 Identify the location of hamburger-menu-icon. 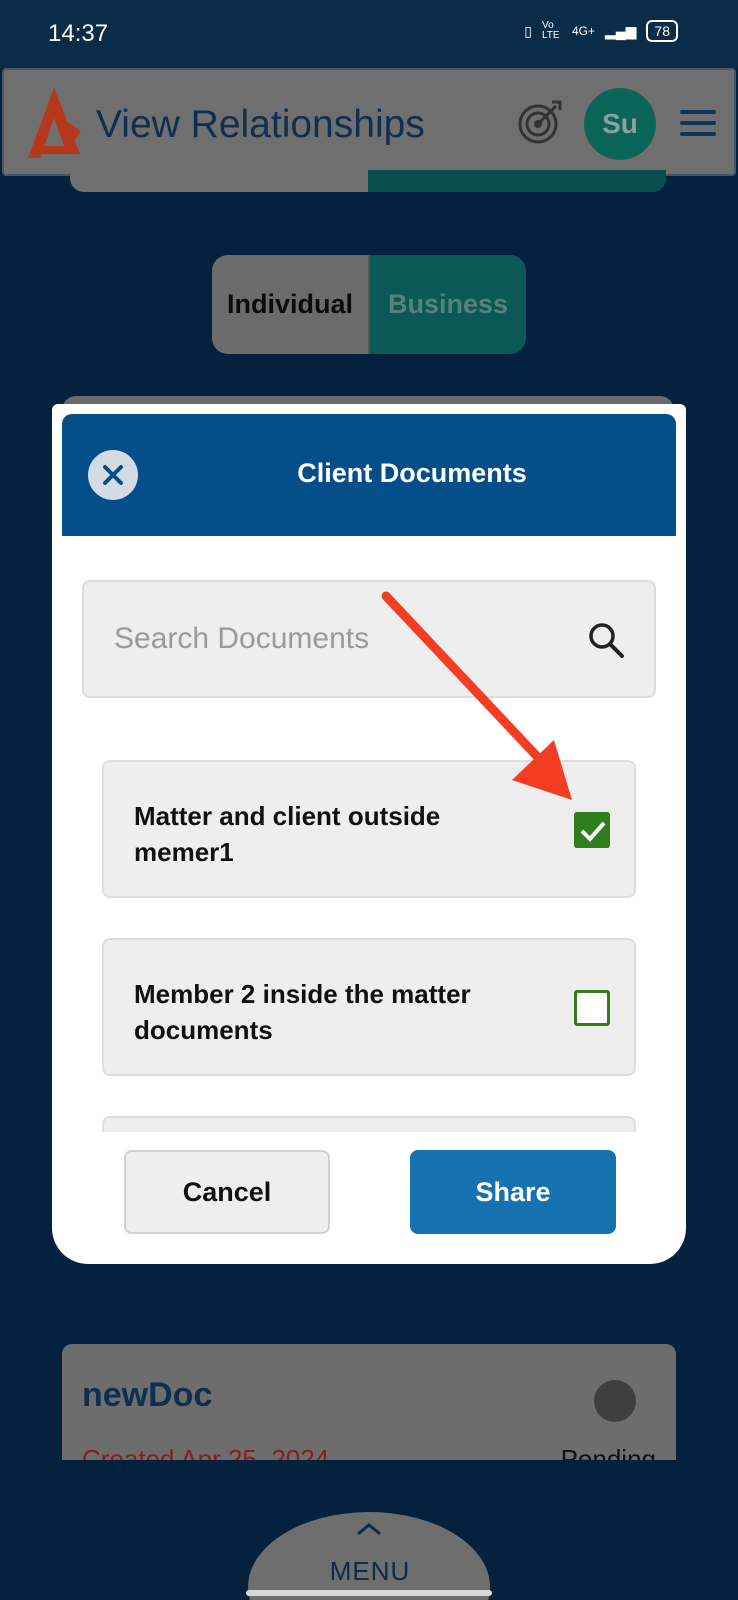
(698, 123).